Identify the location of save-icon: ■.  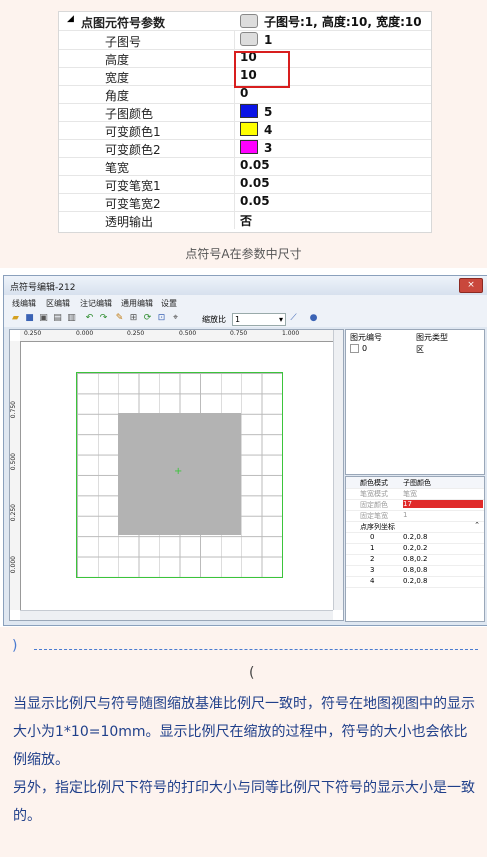
(29, 318).